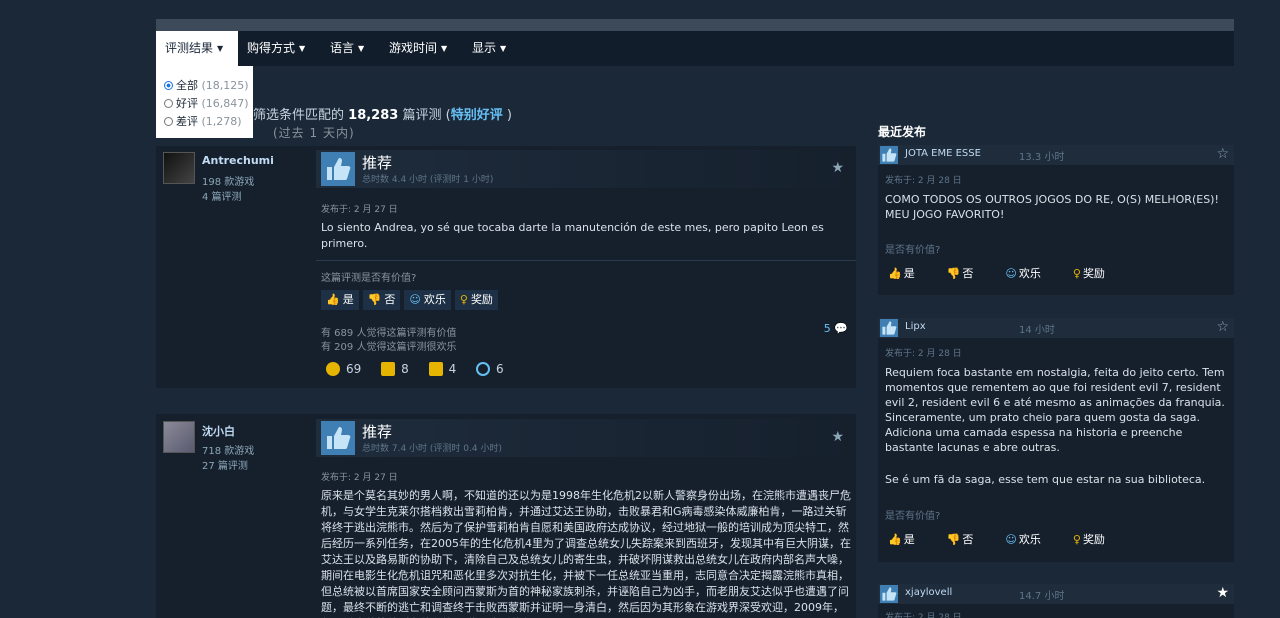  What do you see at coordinates (928, 592) in the screenshot?
I see `recent-reviewer-name: xjaylovell` at bounding box center [928, 592].